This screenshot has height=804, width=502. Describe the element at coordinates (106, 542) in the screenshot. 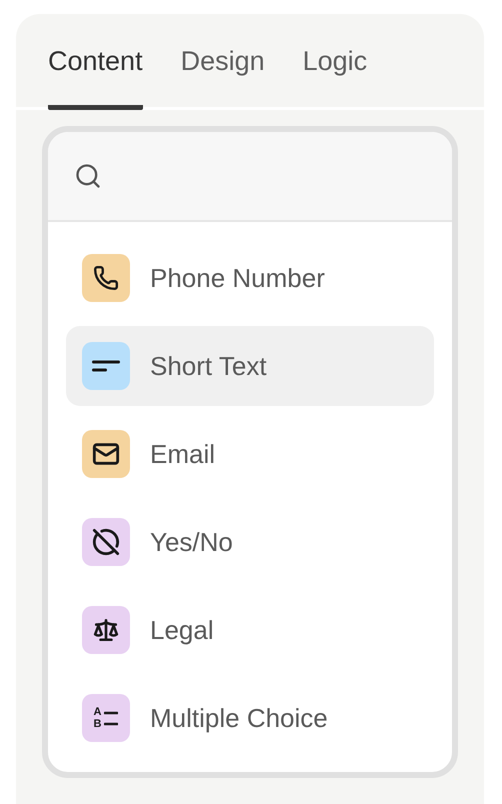

I see `circle-slash-icon` at that location.